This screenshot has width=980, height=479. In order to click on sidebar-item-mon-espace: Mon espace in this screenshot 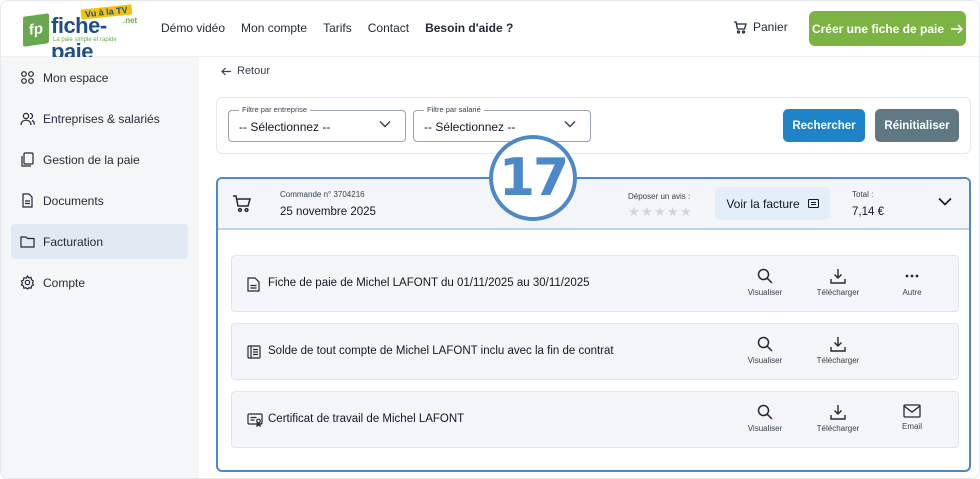, I will do `click(99, 77)`.